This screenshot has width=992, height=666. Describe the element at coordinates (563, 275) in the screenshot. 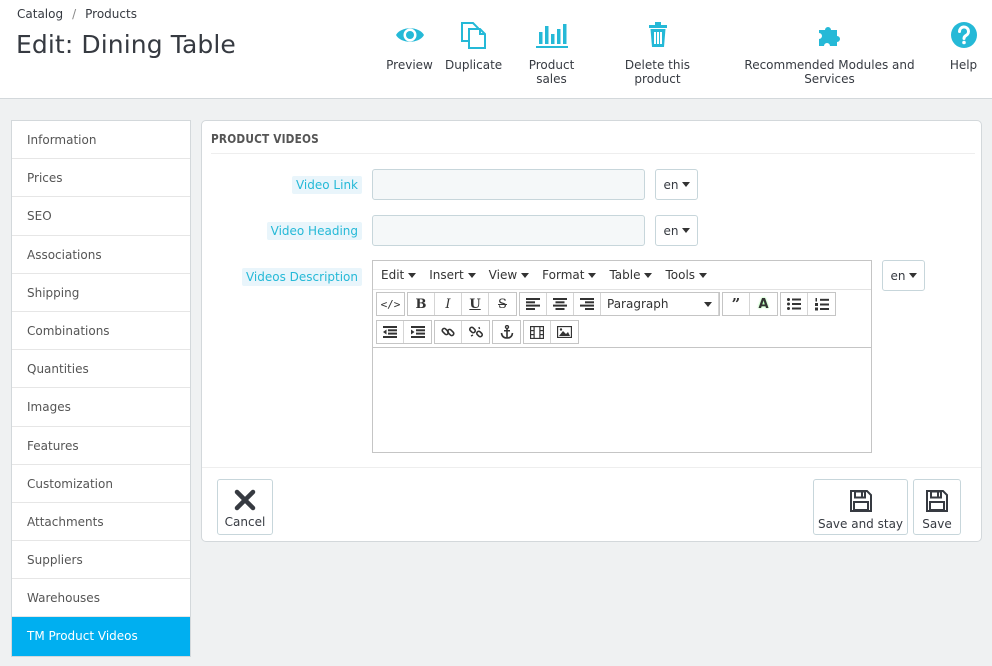

I see `editor-menu-format-label: Format` at that location.